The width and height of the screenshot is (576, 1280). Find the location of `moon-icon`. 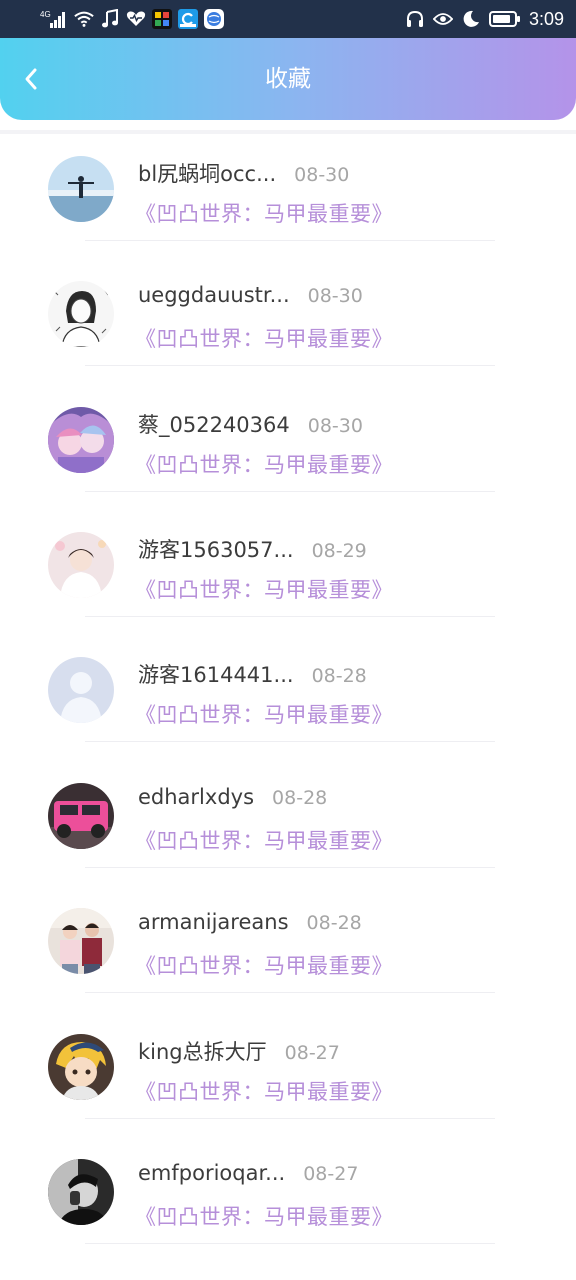

moon-icon is located at coordinates (471, 19).